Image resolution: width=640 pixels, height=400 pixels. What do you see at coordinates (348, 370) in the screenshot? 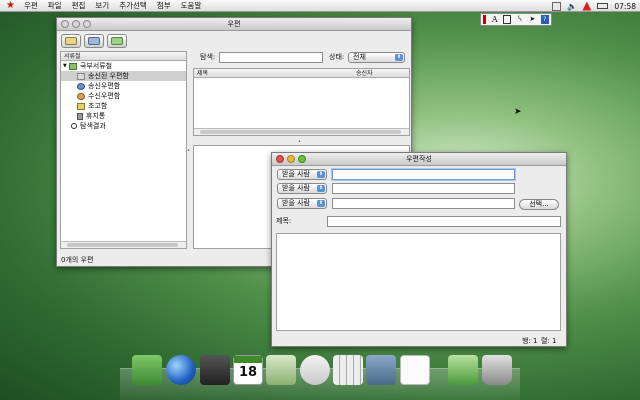
I see `calculator-icon` at bounding box center [348, 370].